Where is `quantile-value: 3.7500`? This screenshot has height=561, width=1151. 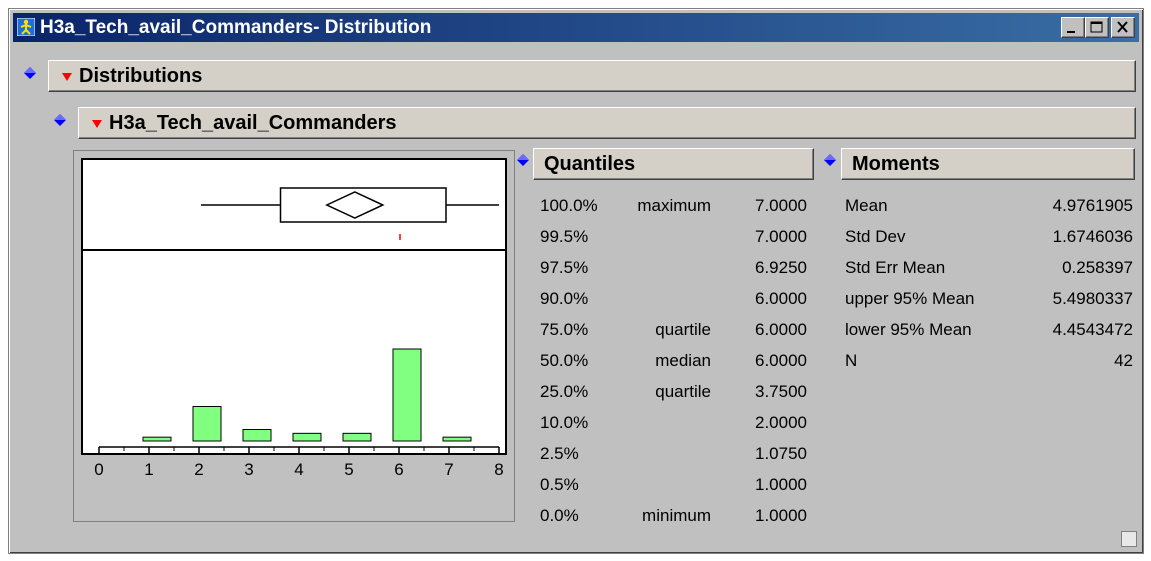
quantile-value: 3.7500 is located at coordinates (781, 391).